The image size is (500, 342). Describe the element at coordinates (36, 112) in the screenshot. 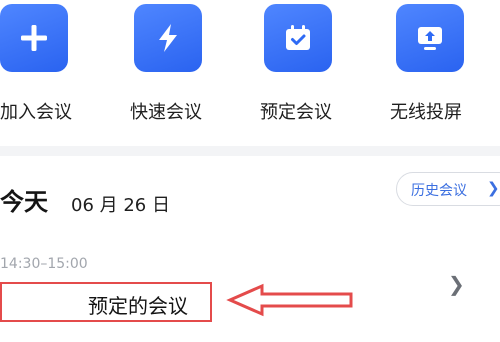

I see `join-meeting-label: 加入会议` at that location.